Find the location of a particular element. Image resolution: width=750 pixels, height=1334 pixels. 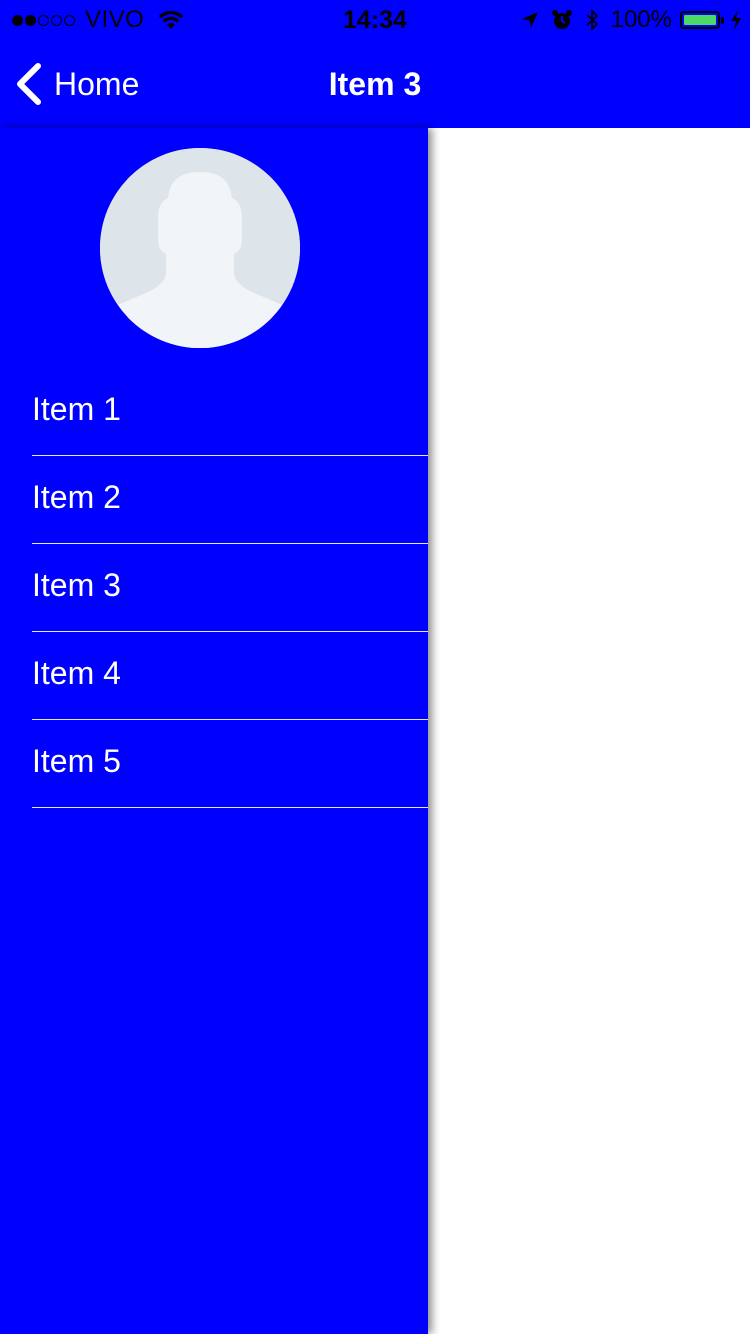

back-button: Home is located at coordinates (76, 84).